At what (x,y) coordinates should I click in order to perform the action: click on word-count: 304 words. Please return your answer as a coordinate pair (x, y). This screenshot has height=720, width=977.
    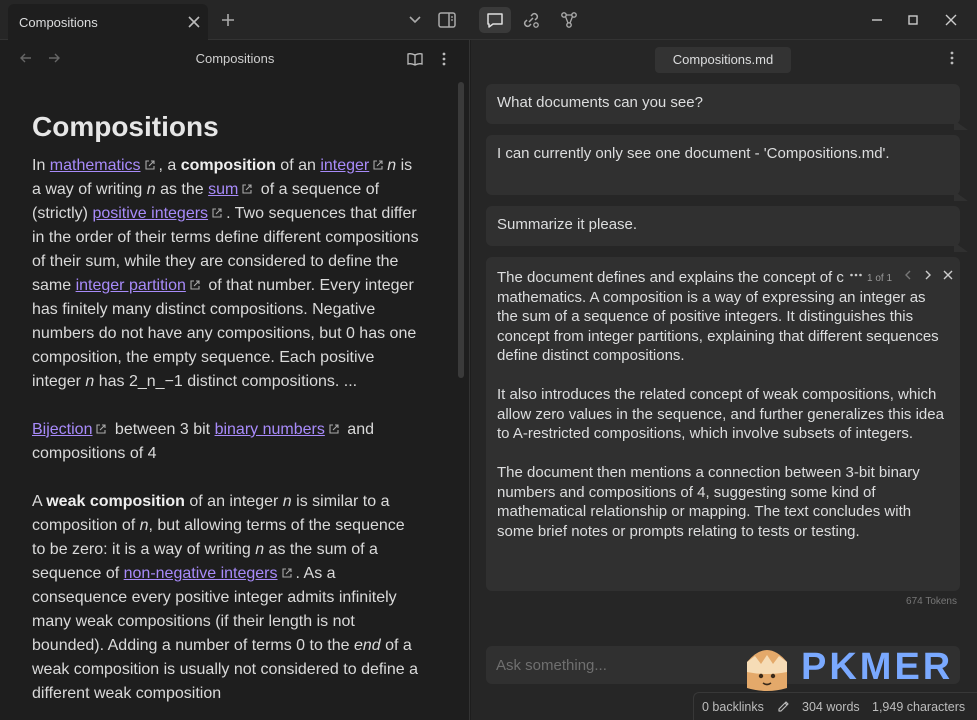
    Looking at the image, I should click on (831, 707).